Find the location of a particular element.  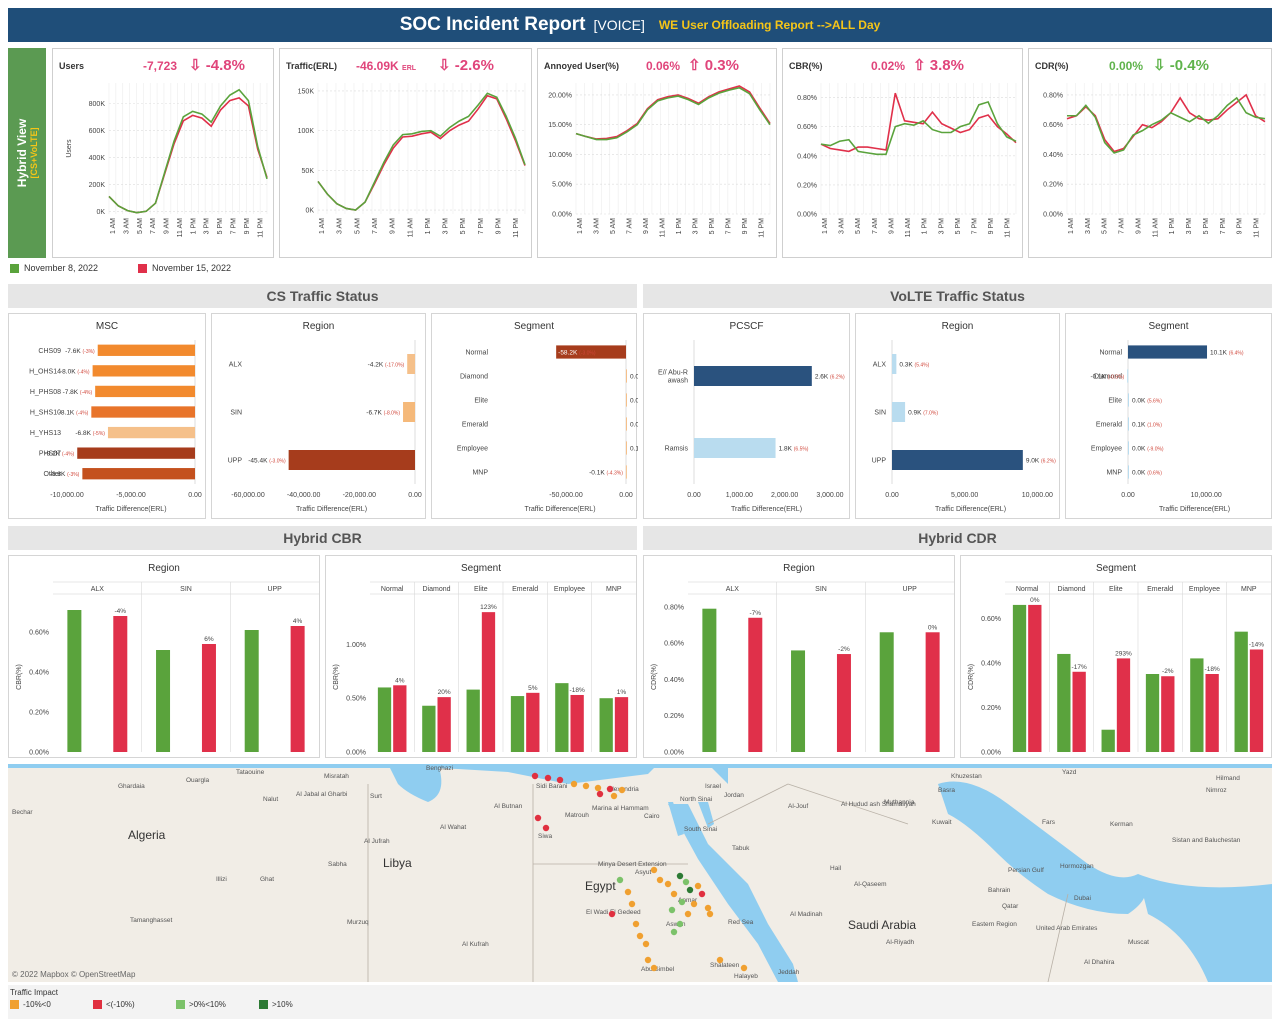

data-label: 0.1K (23.7%) is located at coordinates (634, 449).